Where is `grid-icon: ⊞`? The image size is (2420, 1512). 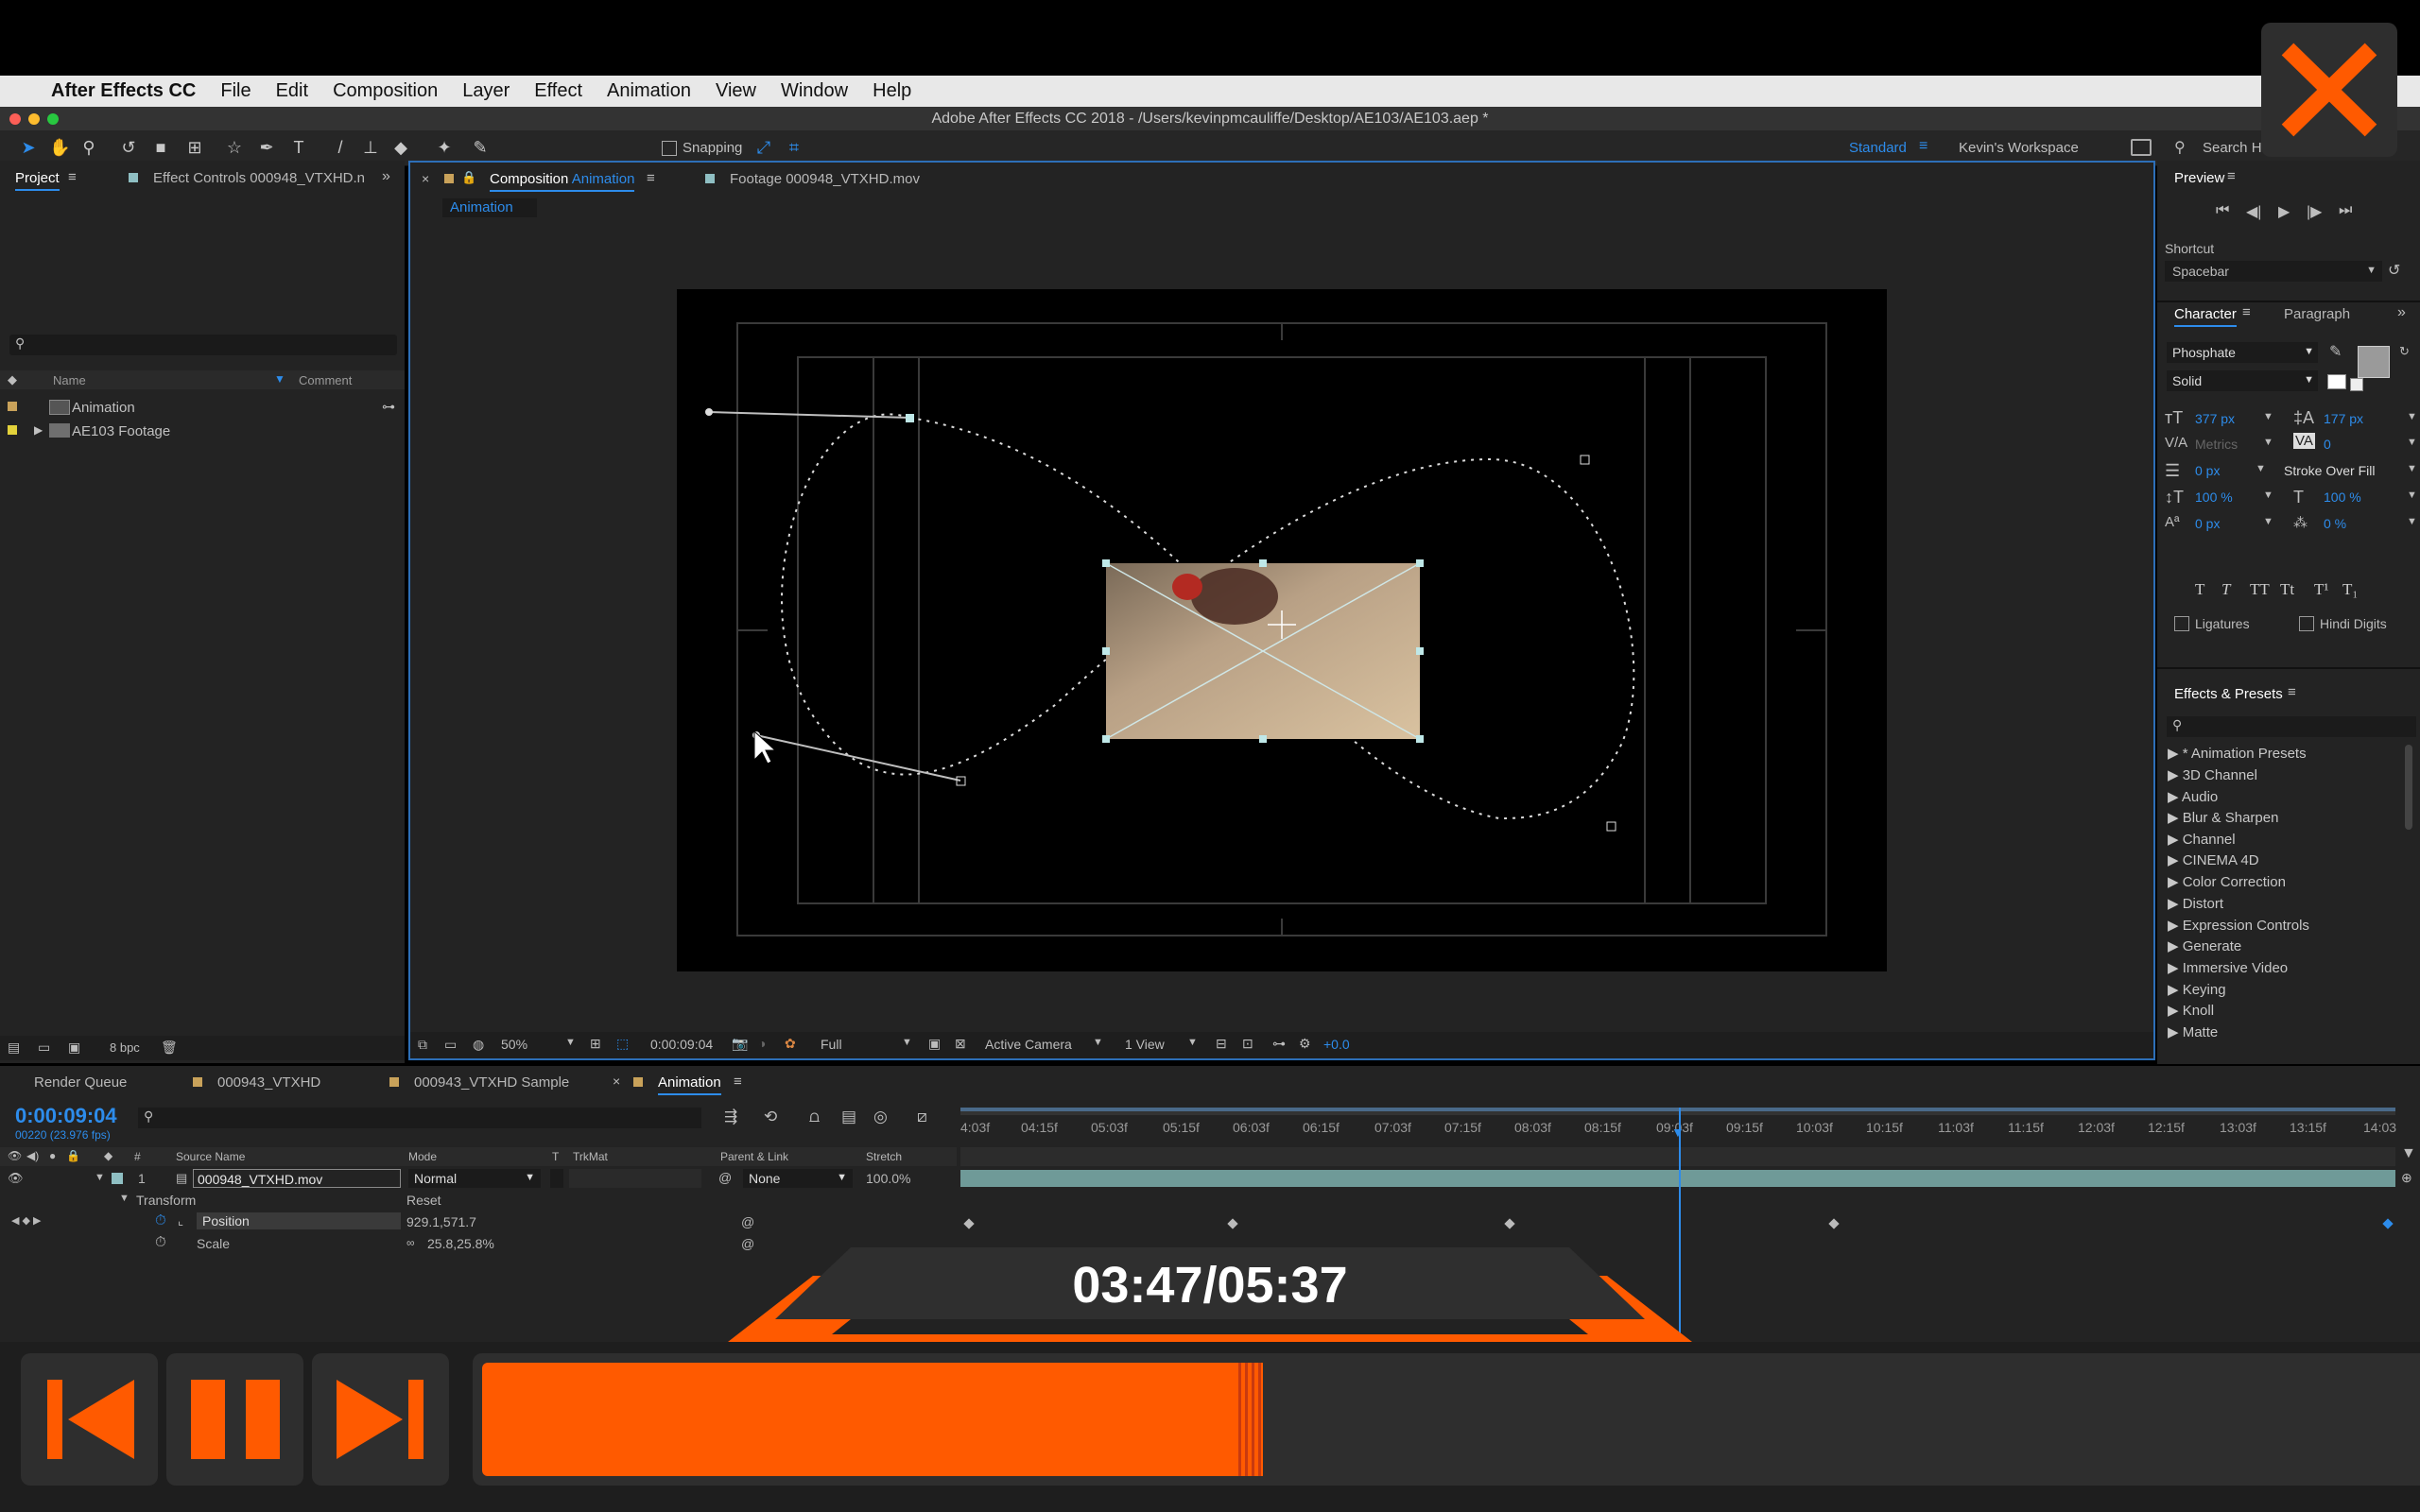 grid-icon: ⊞ is located at coordinates (595, 1044).